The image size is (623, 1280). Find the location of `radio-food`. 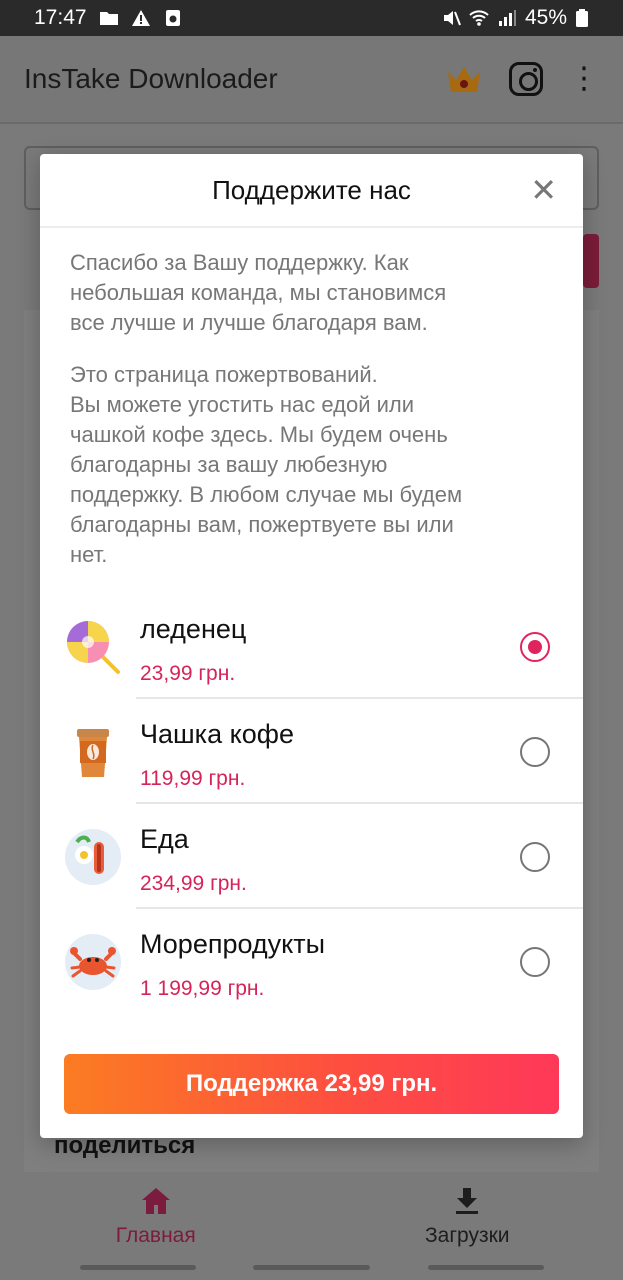

radio-food is located at coordinates (535, 857).